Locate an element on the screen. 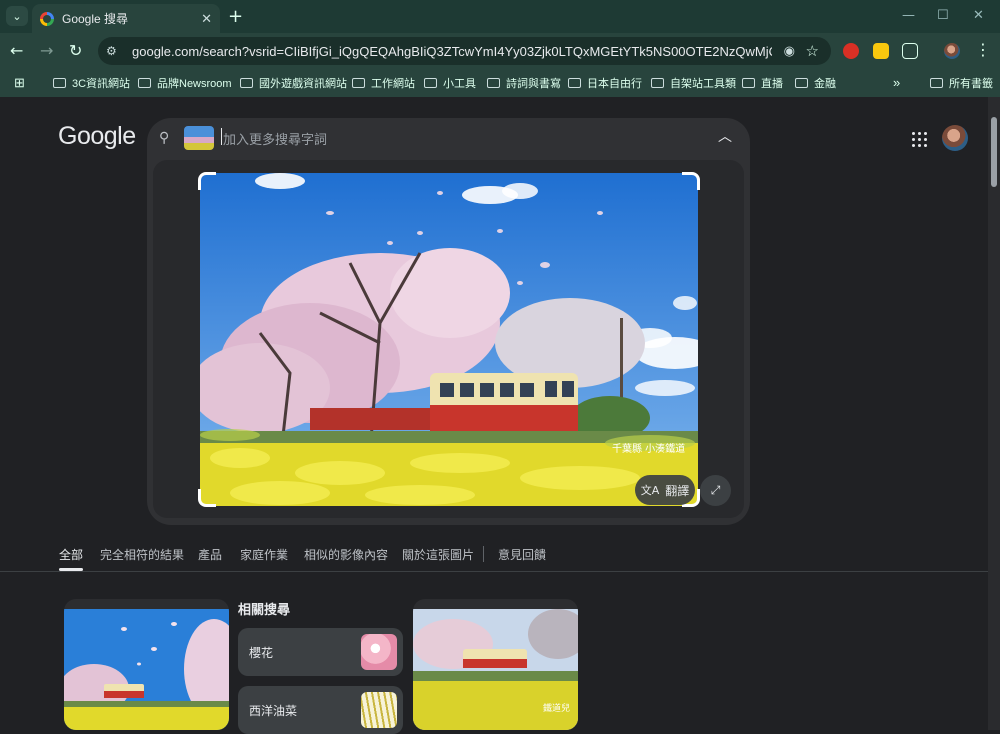  tab-search-button: ⌄ is located at coordinates (17, 16).